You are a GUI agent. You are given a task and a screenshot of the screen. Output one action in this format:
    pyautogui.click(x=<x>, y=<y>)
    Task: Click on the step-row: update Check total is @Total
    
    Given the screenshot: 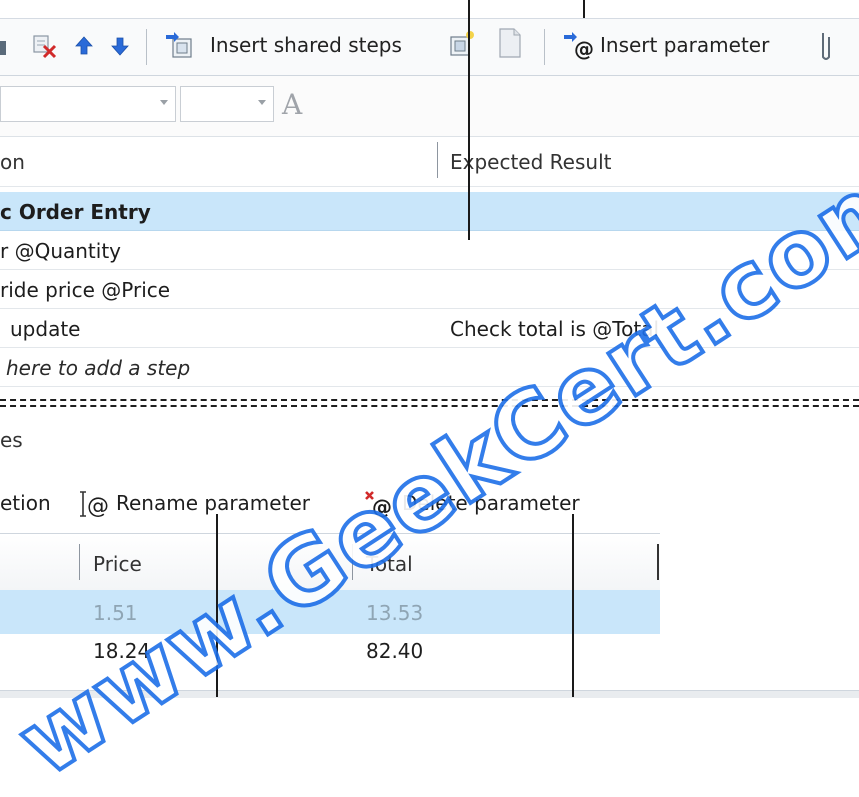 What is the action you would take?
    pyautogui.click(x=429, y=328)
    